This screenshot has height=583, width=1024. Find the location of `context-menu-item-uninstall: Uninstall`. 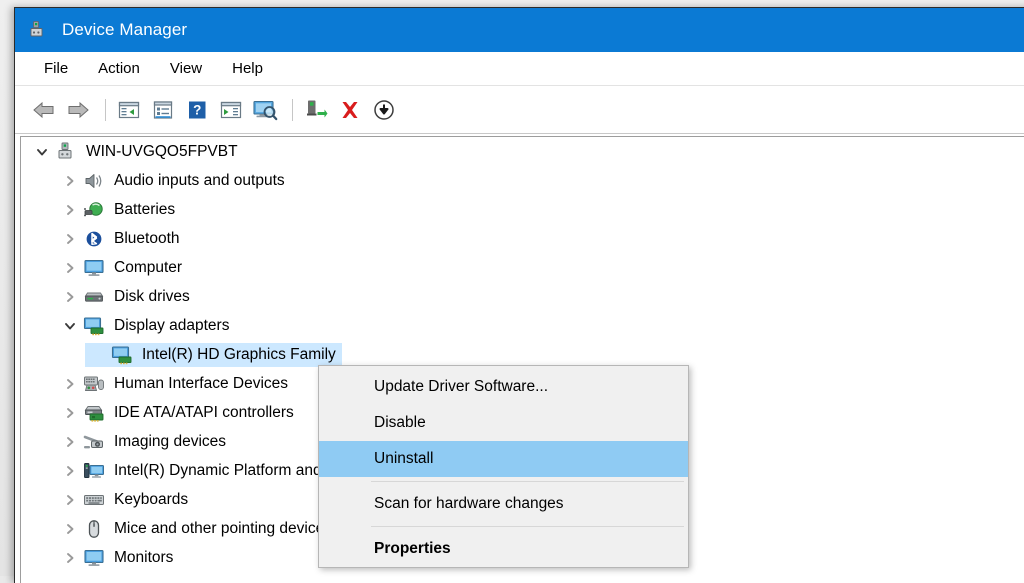

context-menu-item-uninstall: Uninstall is located at coordinates (503, 459).